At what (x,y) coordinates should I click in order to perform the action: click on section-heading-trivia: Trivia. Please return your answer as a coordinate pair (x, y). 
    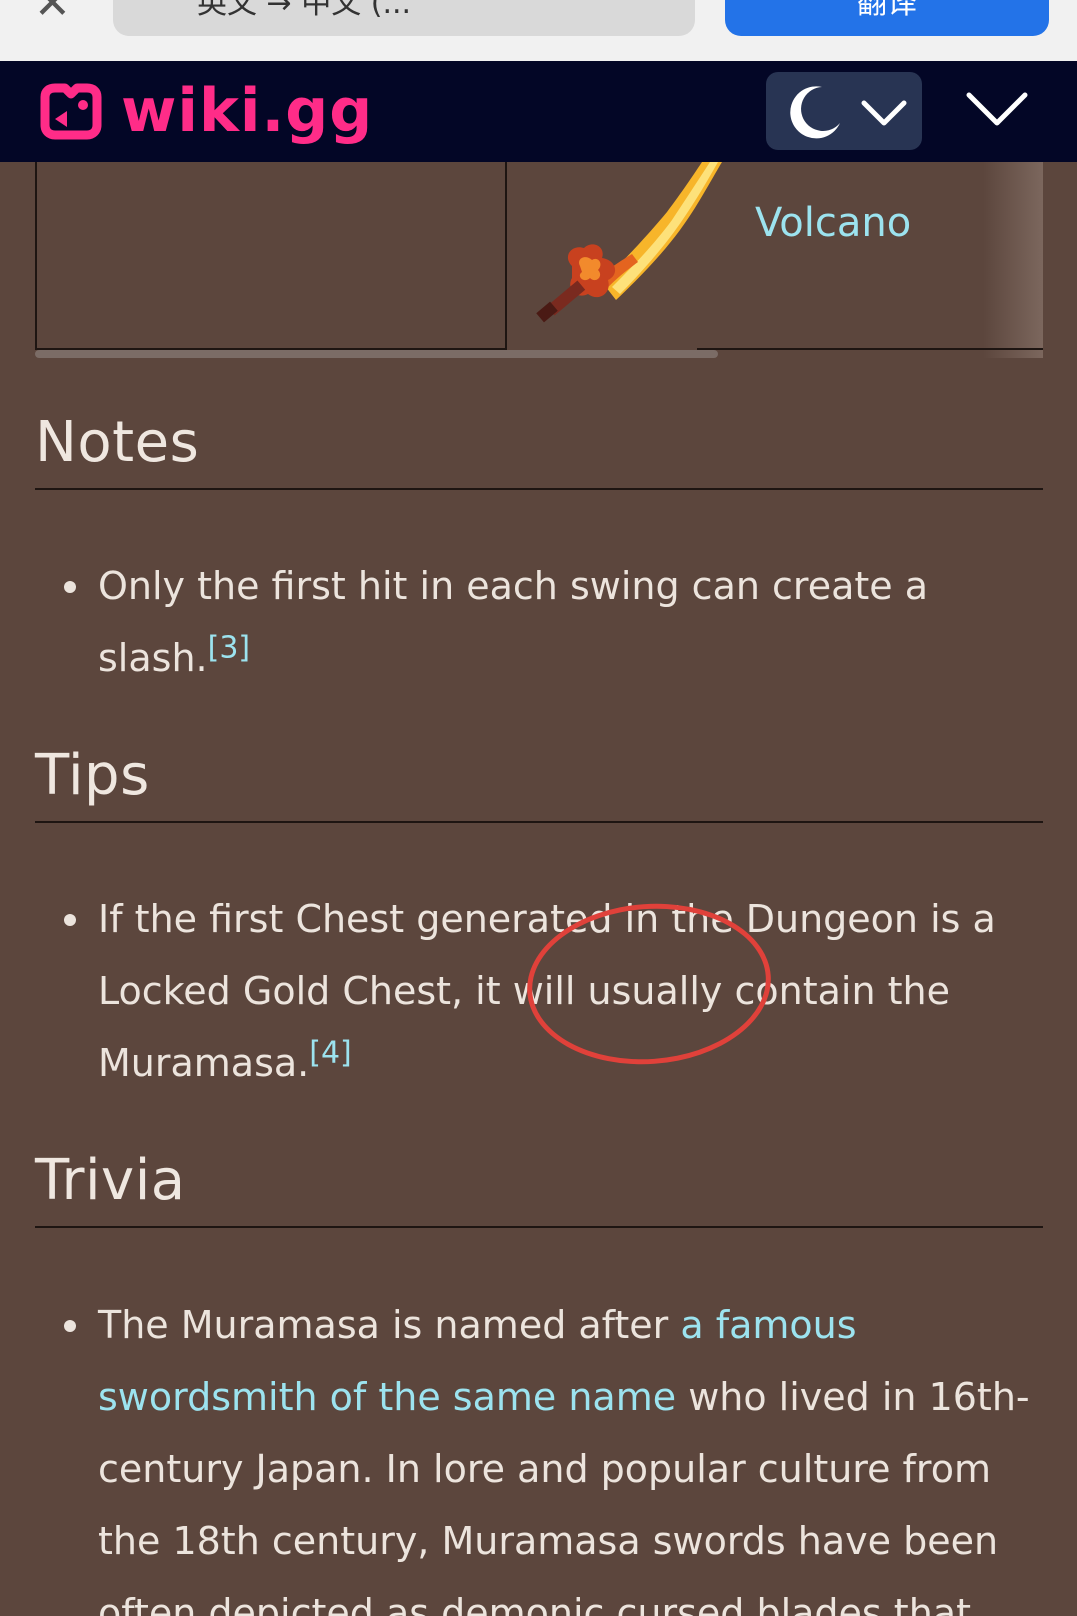
    Looking at the image, I should click on (539, 1187).